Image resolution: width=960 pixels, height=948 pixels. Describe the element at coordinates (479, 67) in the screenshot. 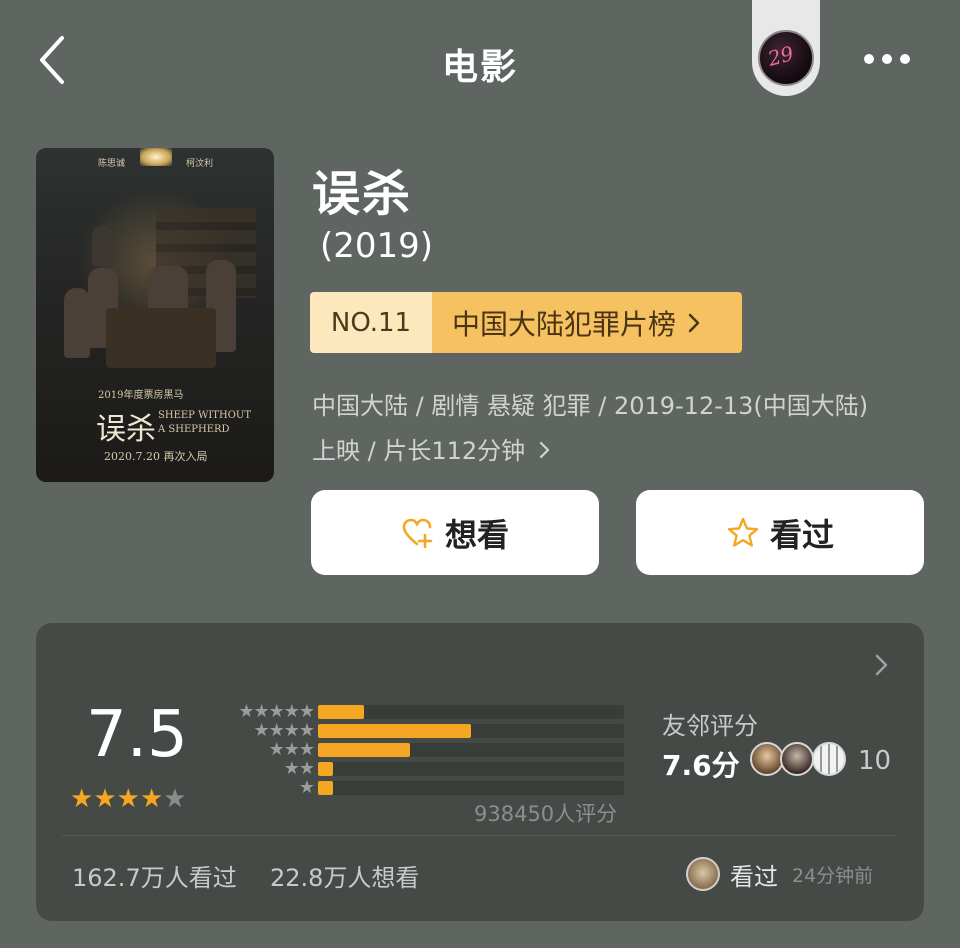

I see `page-title: 电影` at that location.